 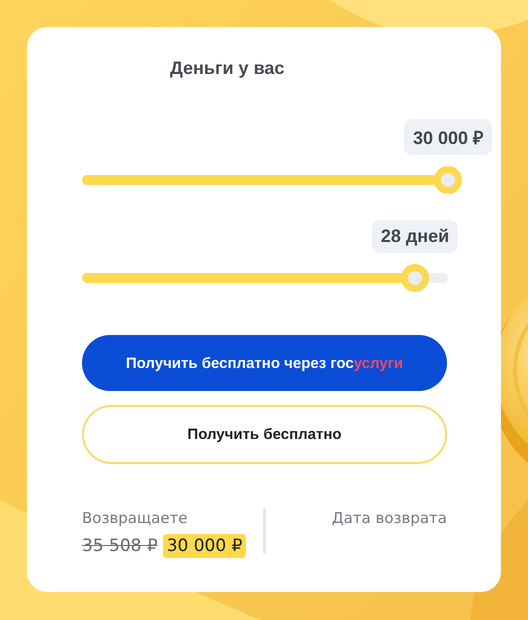 What do you see at coordinates (120, 546) in the screenshot?
I see `old-amount: 35 508 ₽` at bounding box center [120, 546].